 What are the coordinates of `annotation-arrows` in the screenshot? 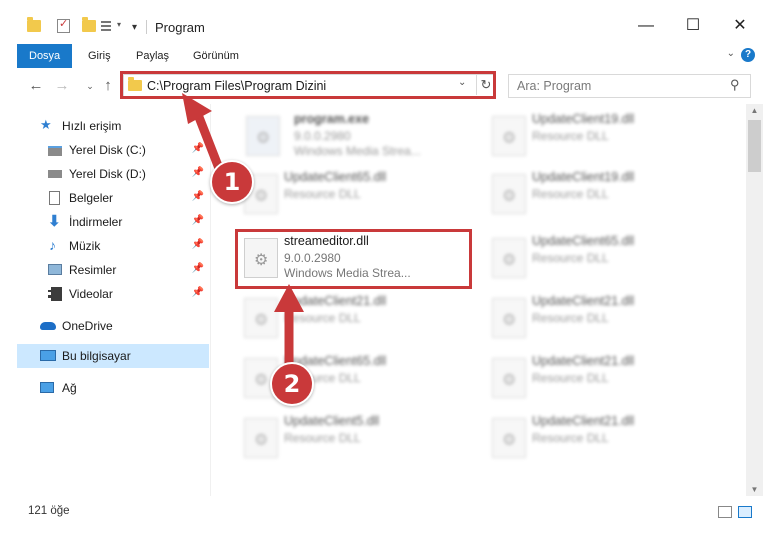 It's located at (243, 234).